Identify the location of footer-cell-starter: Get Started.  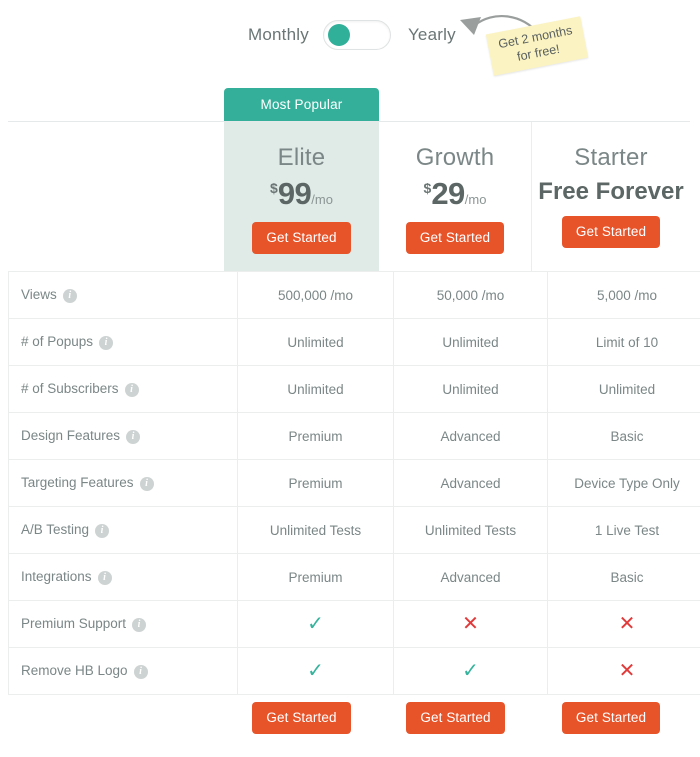
(611, 713).